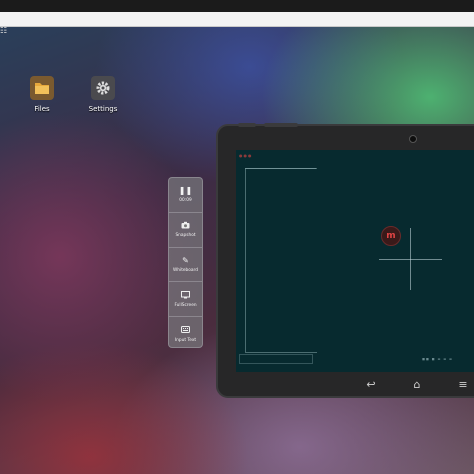  What do you see at coordinates (417, 384) in the screenshot?
I see `home-icon: ⌂` at bounding box center [417, 384].